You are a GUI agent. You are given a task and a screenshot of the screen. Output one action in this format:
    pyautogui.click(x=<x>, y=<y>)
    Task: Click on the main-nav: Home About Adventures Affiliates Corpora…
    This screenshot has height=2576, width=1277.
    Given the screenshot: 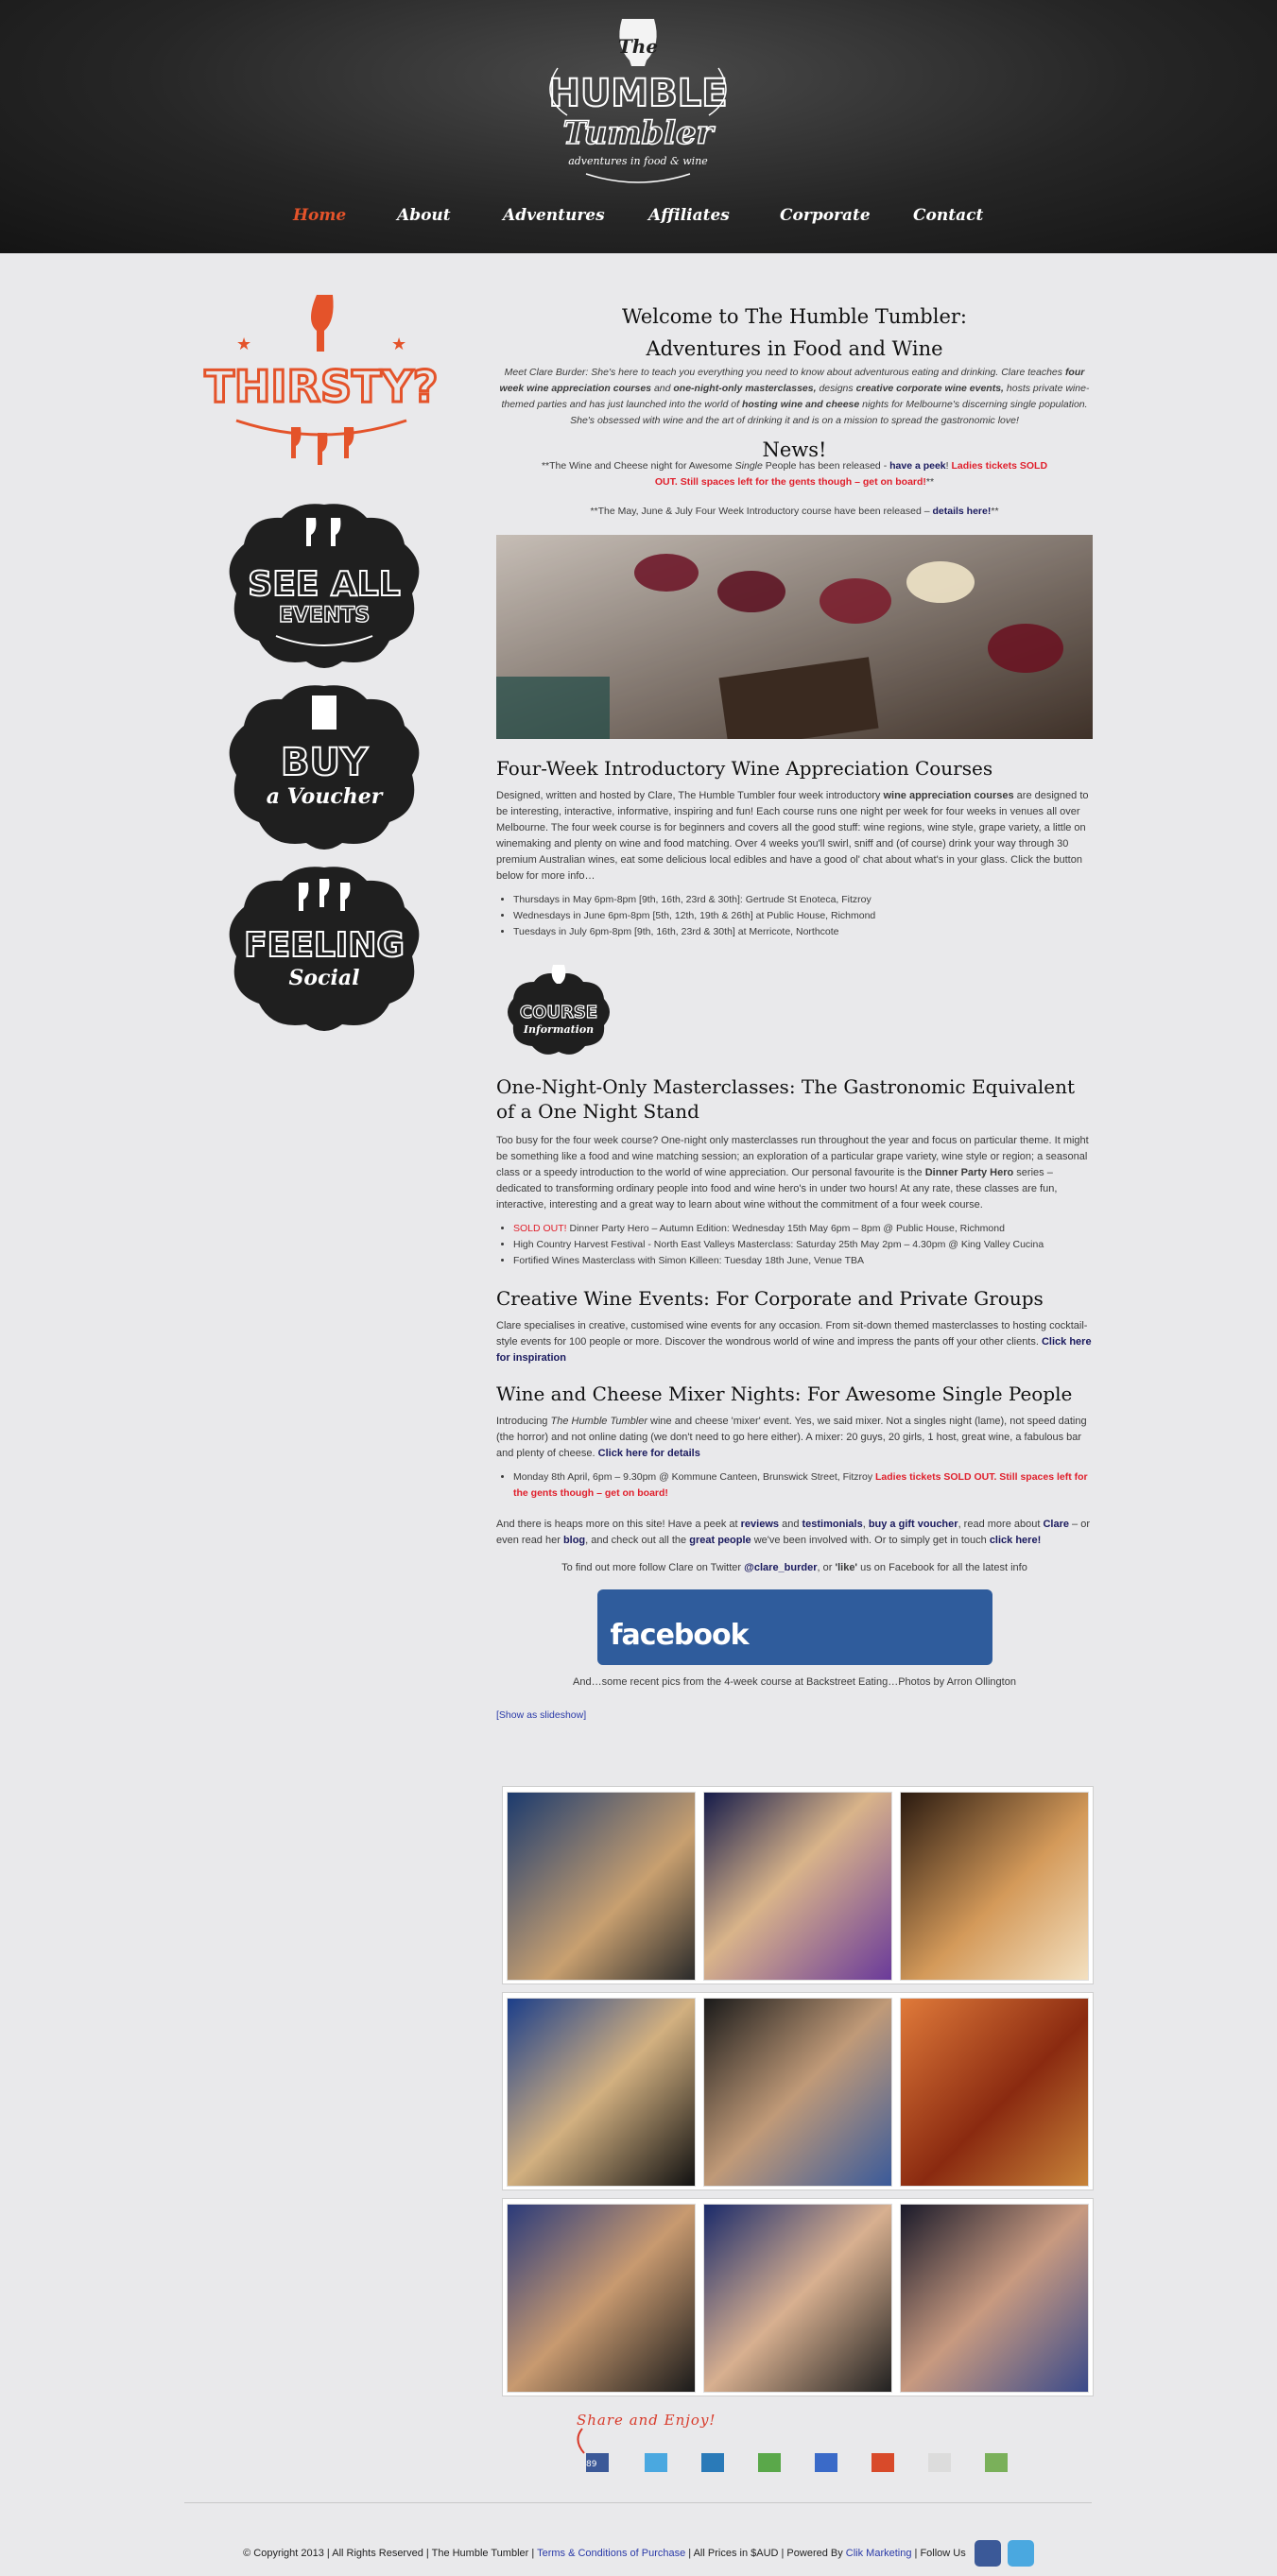 What is the action you would take?
    pyautogui.click(x=638, y=220)
    